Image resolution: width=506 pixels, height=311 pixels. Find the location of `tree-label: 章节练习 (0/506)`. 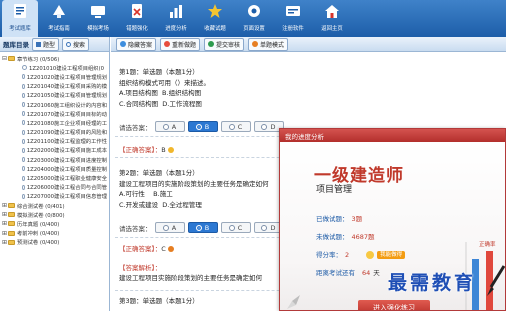

tree-label: 章节练习 (0/506) is located at coordinates (38, 59).